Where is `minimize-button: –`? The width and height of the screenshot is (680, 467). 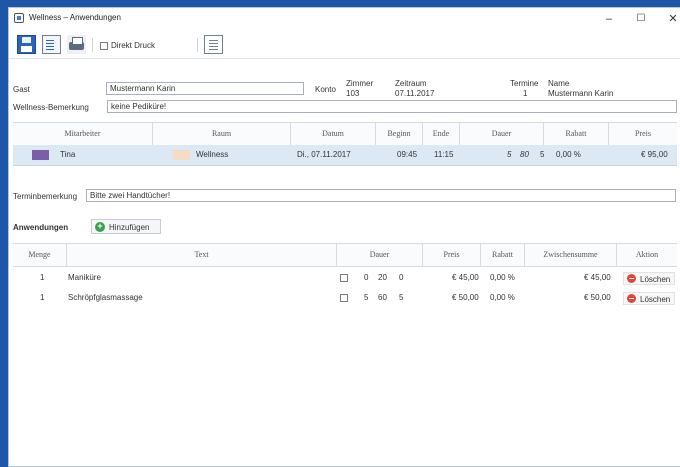
minimize-button: – is located at coordinates (609, 19).